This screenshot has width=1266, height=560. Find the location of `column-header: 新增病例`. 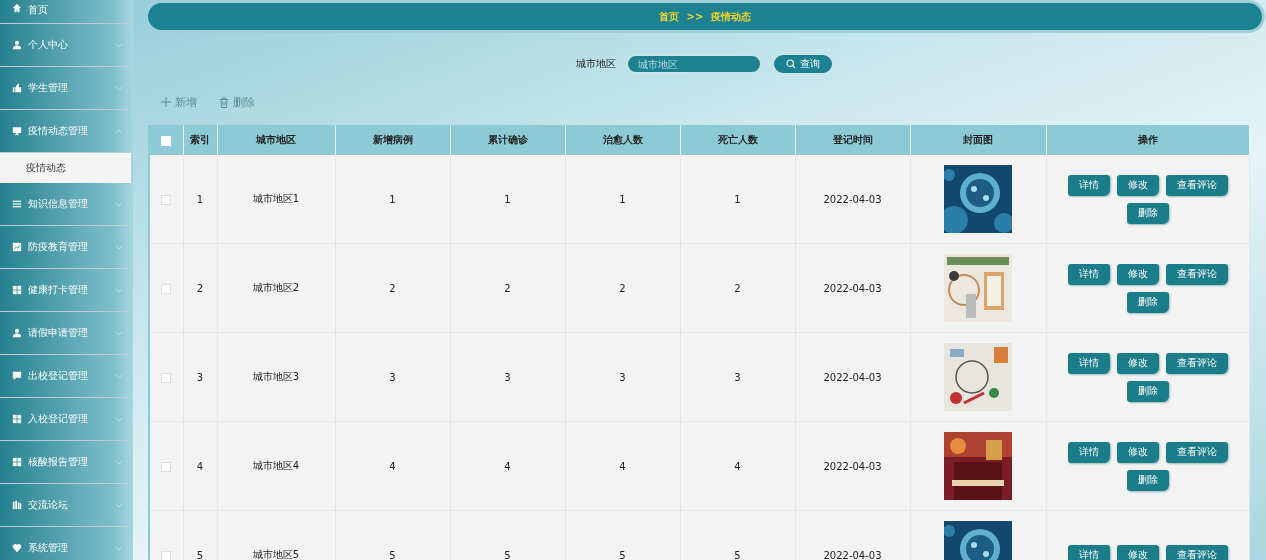

column-header: 新增病例 is located at coordinates (392, 140).